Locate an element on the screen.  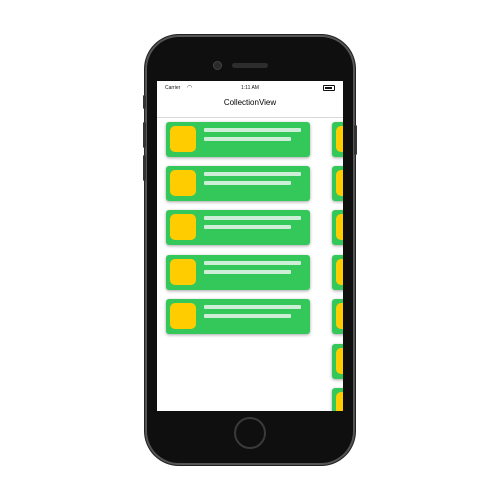
battery-icon is located at coordinates (329, 88).